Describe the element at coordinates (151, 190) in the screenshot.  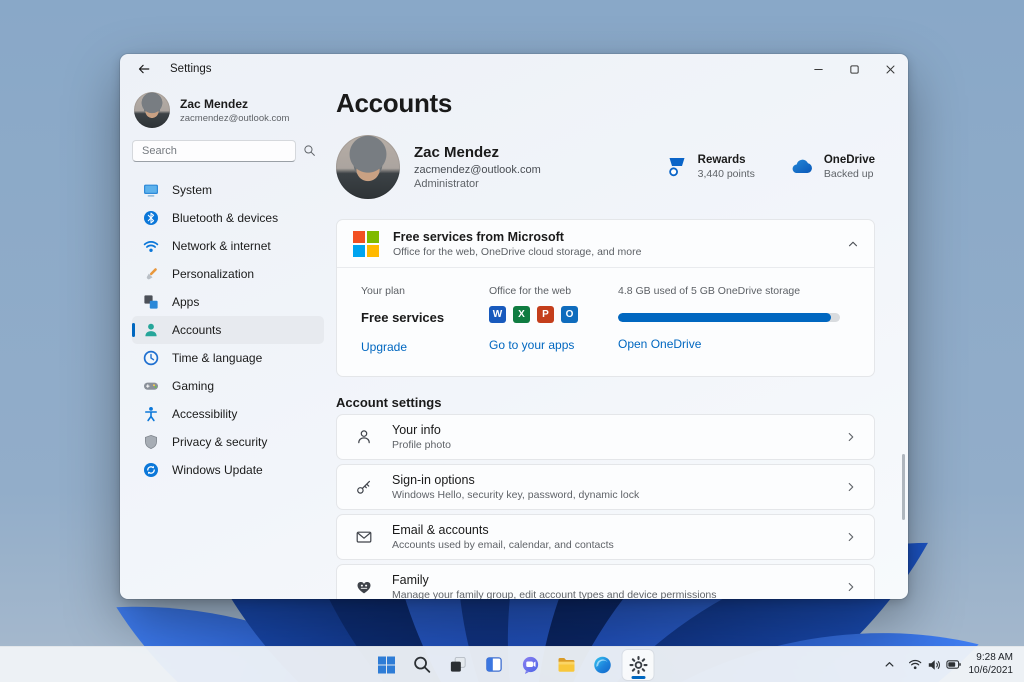
I see `system-icon` at that location.